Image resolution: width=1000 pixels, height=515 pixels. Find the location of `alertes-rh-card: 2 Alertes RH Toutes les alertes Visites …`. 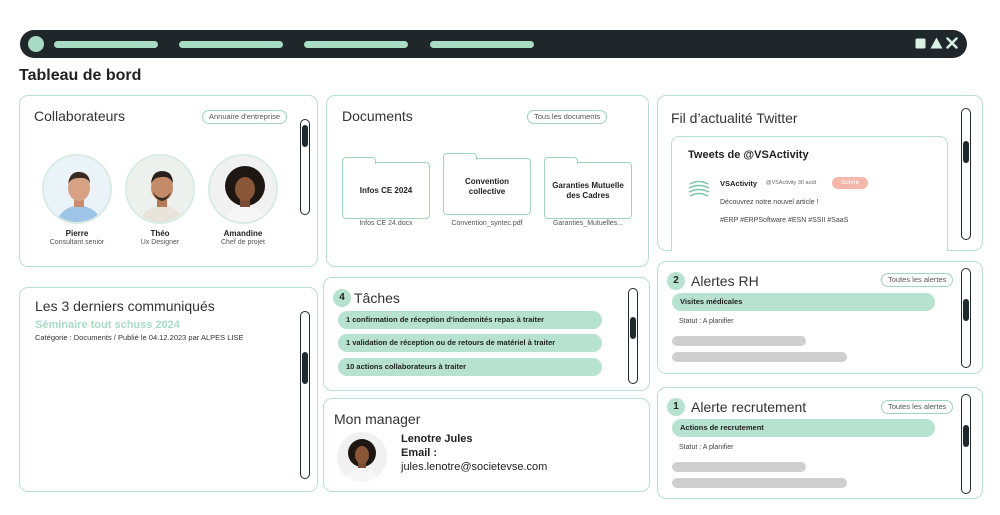

alertes-rh-card: 2 Alertes RH Toutes les alertes Visites … is located at coordinates (820, 317).